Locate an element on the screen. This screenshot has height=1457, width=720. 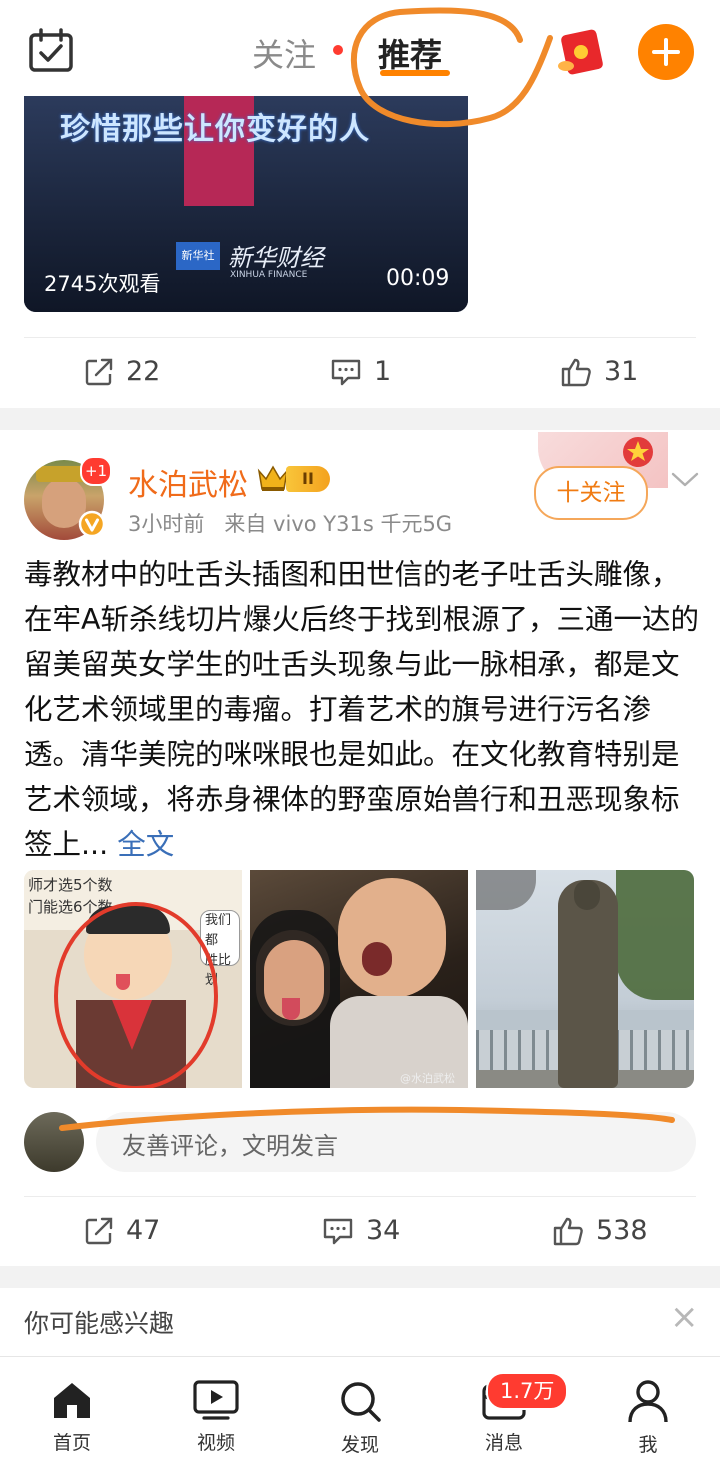
like-button: 538 is located at coordinates (600, 1230).